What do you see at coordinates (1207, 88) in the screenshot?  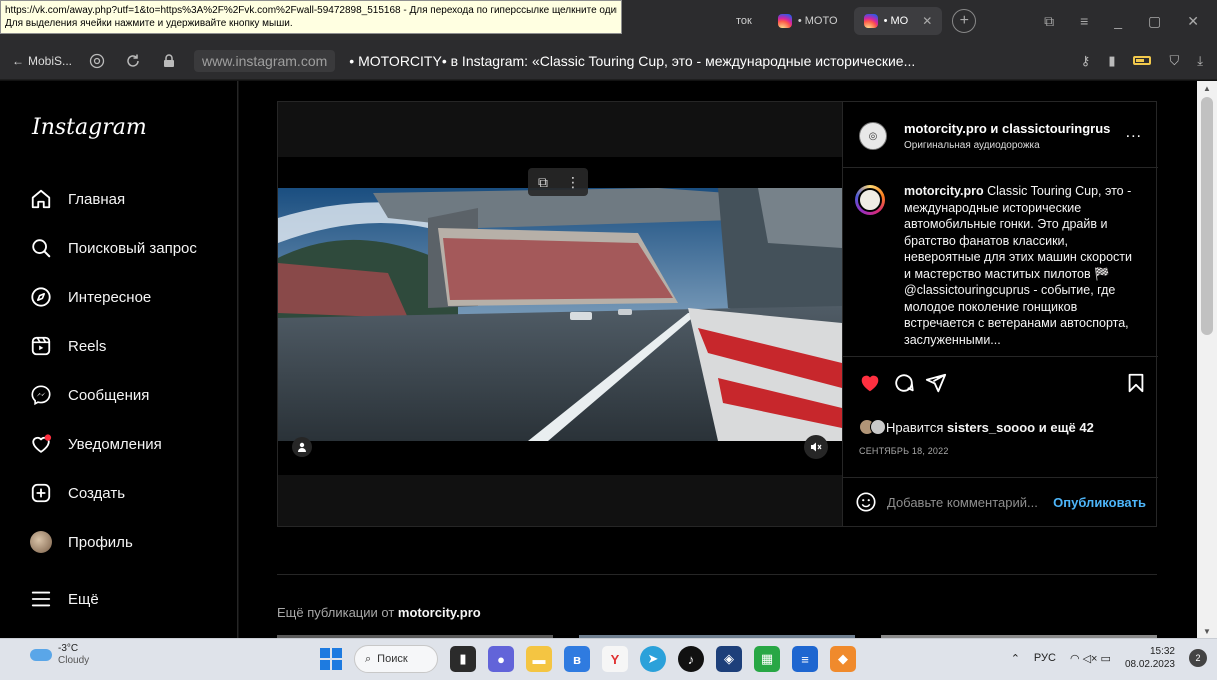 I see `scroll-up-arrow-icon: ▲` at bounding box center [1207, 88].